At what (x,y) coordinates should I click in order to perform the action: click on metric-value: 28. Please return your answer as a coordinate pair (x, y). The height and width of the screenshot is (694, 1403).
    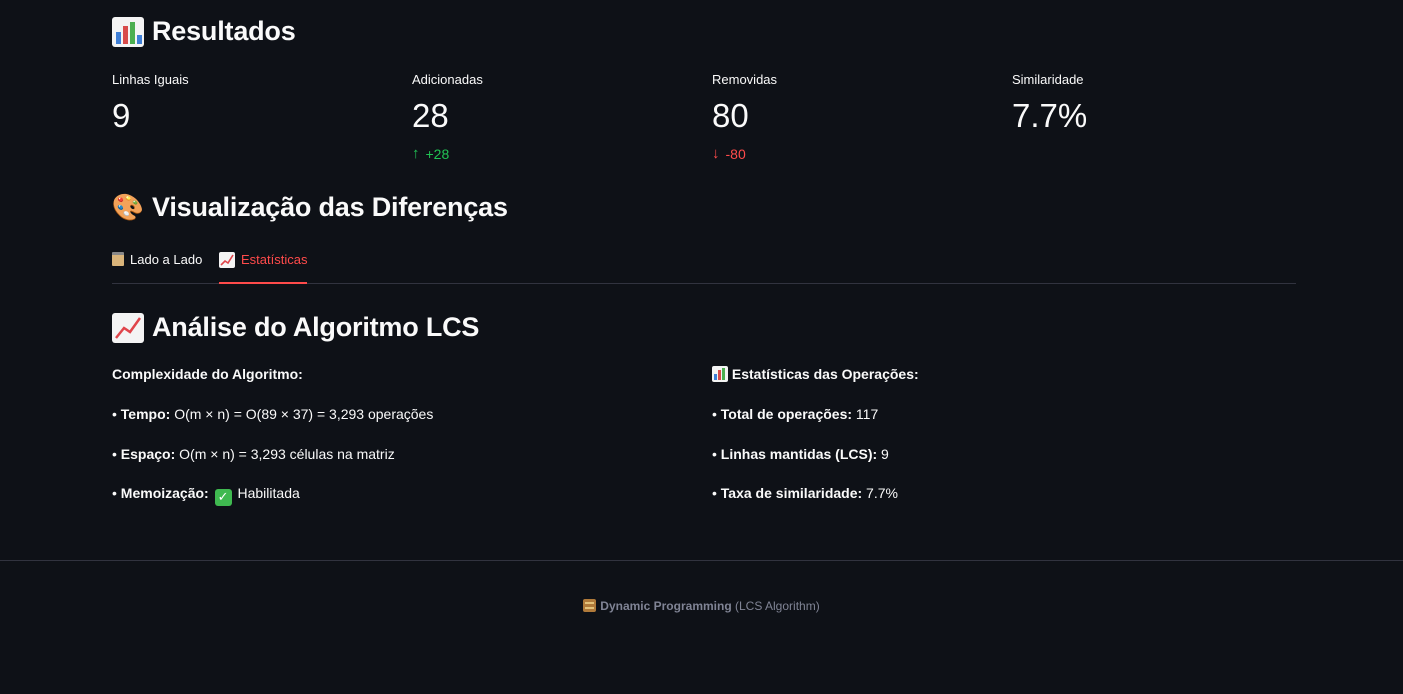
    Looking at the image, I should click on (430, 115).